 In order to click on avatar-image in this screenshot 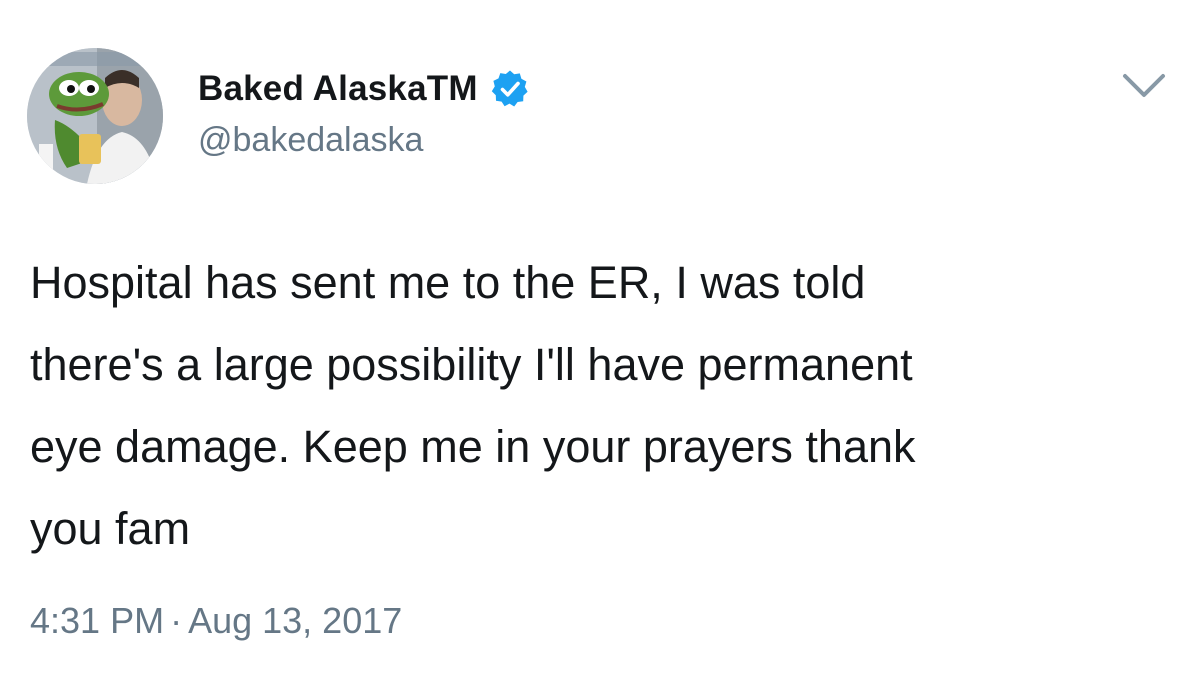, I will do `click(95, 116)`.